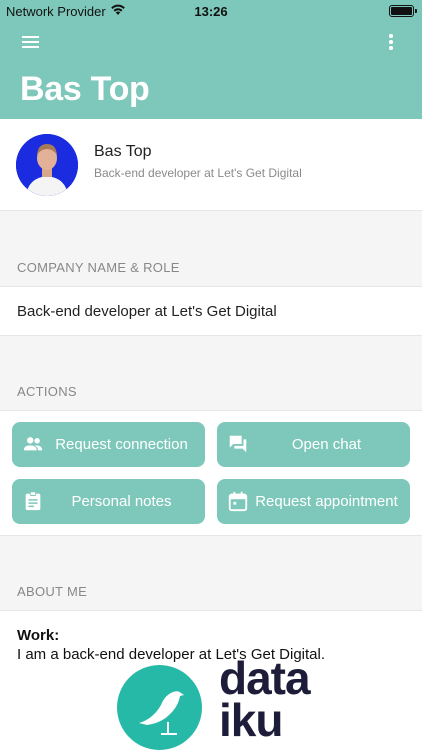 The image size is (422, 750). Describe the element at coordinates (403, 11) in the screenshot. I see `battery-icon` at that location.